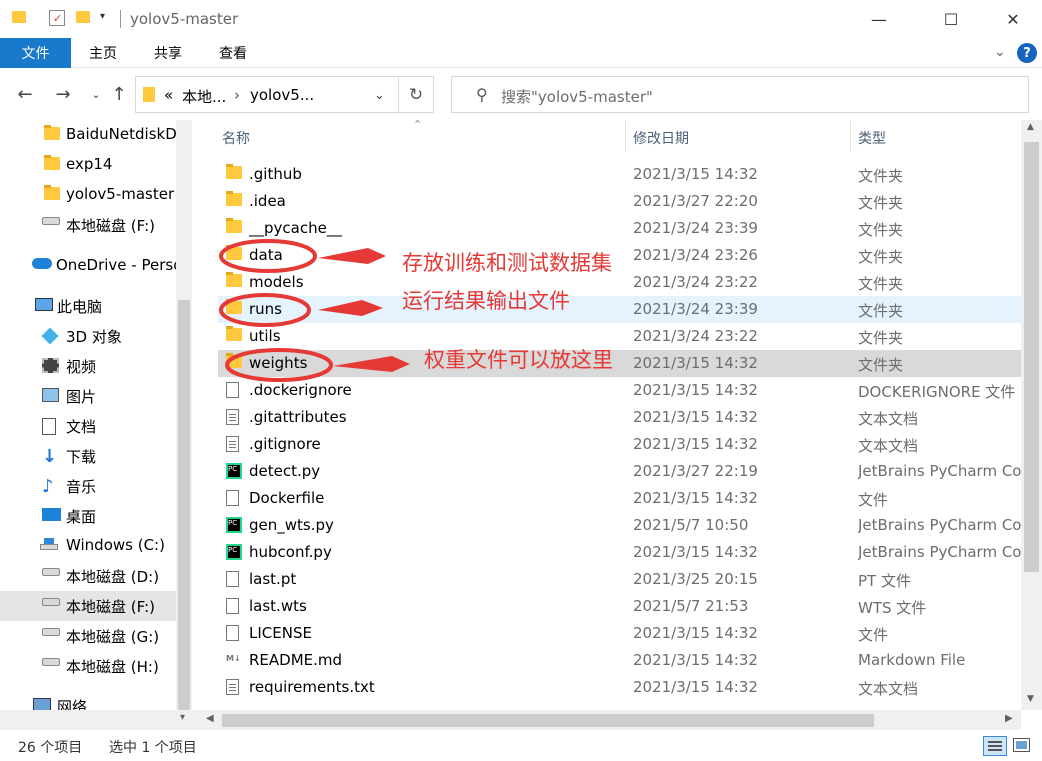  I want to click on sidebar-item: BaiduNetdiskDo, so click(88, 135).